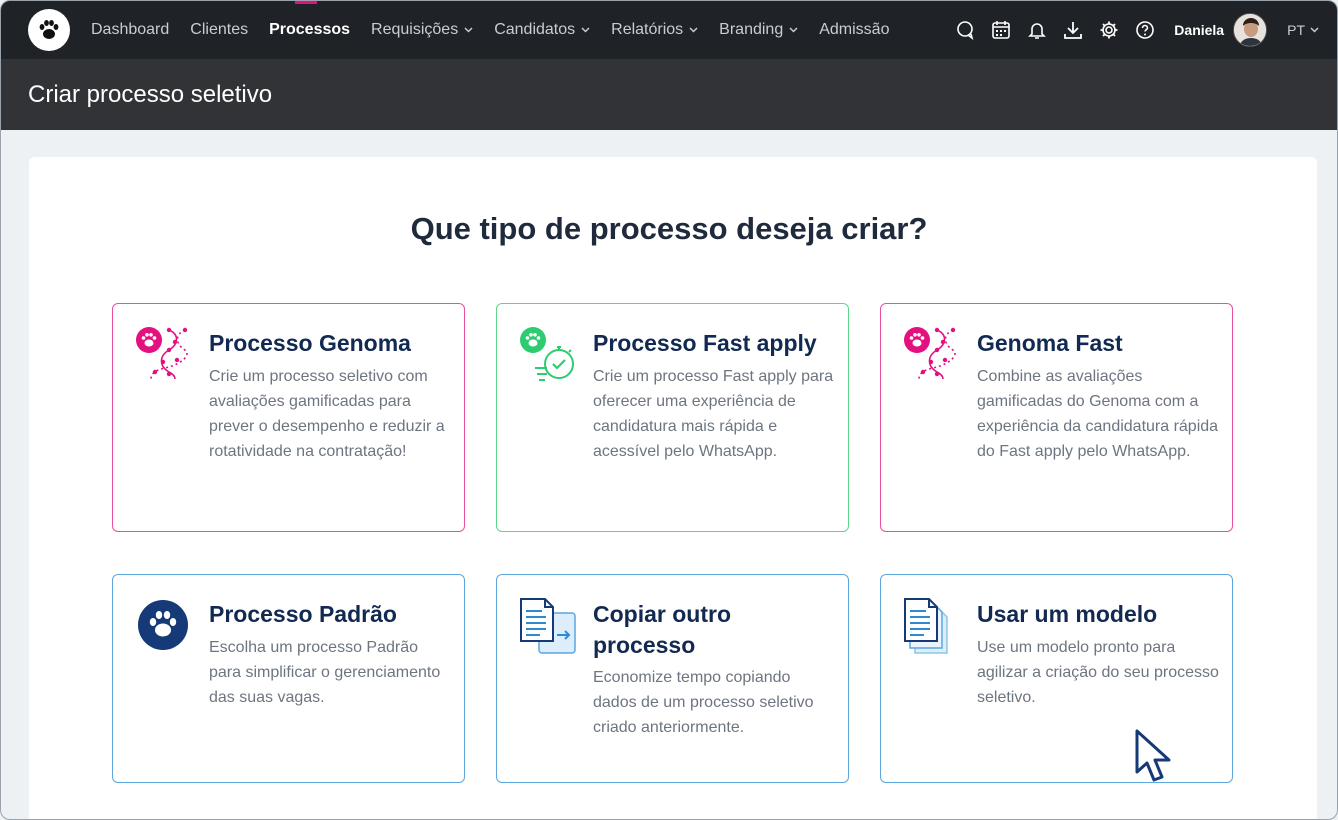 This screenshot has width=1338, height=820. What do you see at coordinates (1050, 343) in the screenshot?
I see `option-title: Genoma Fast` at bounding box center [1050, 343].